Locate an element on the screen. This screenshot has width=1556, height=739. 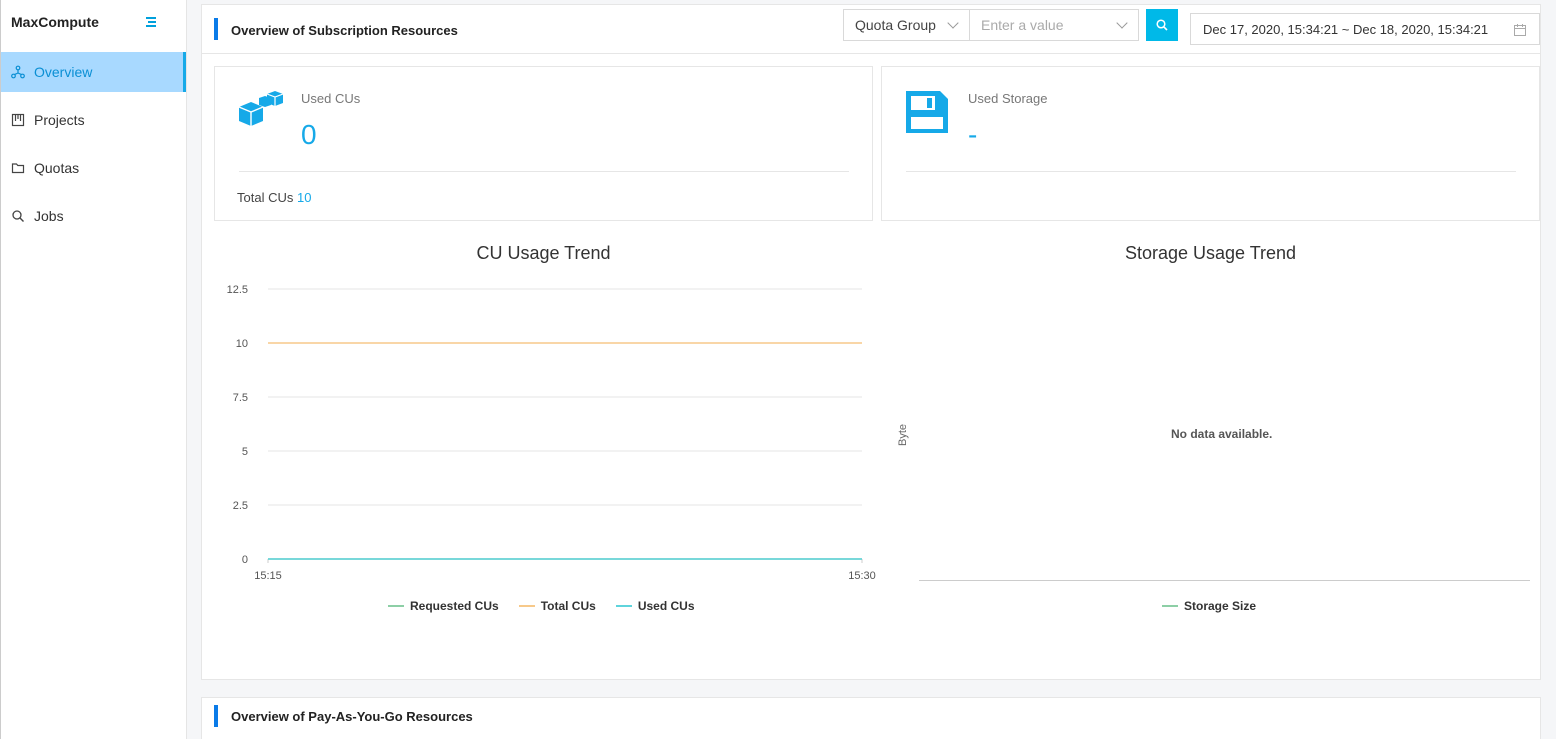
no-data-message: No data available. is located at coordinates (1222, 434).